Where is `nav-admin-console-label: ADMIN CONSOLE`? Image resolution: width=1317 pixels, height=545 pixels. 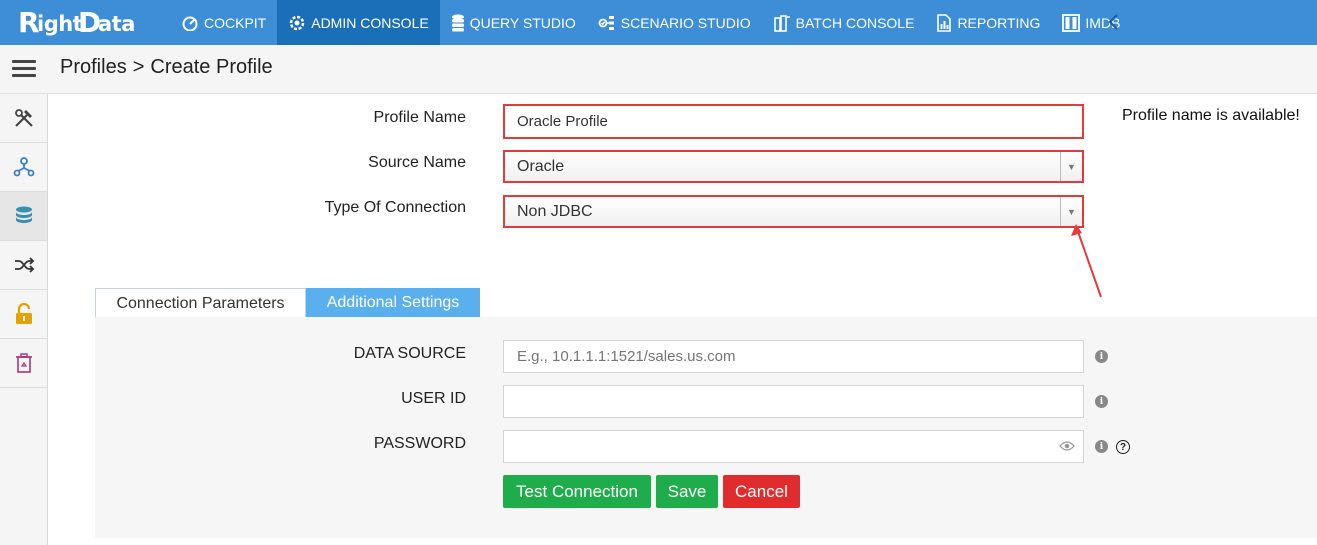
nav-admin-console-label: ADMIN CONSOLE is located at coordinates (370, 22).